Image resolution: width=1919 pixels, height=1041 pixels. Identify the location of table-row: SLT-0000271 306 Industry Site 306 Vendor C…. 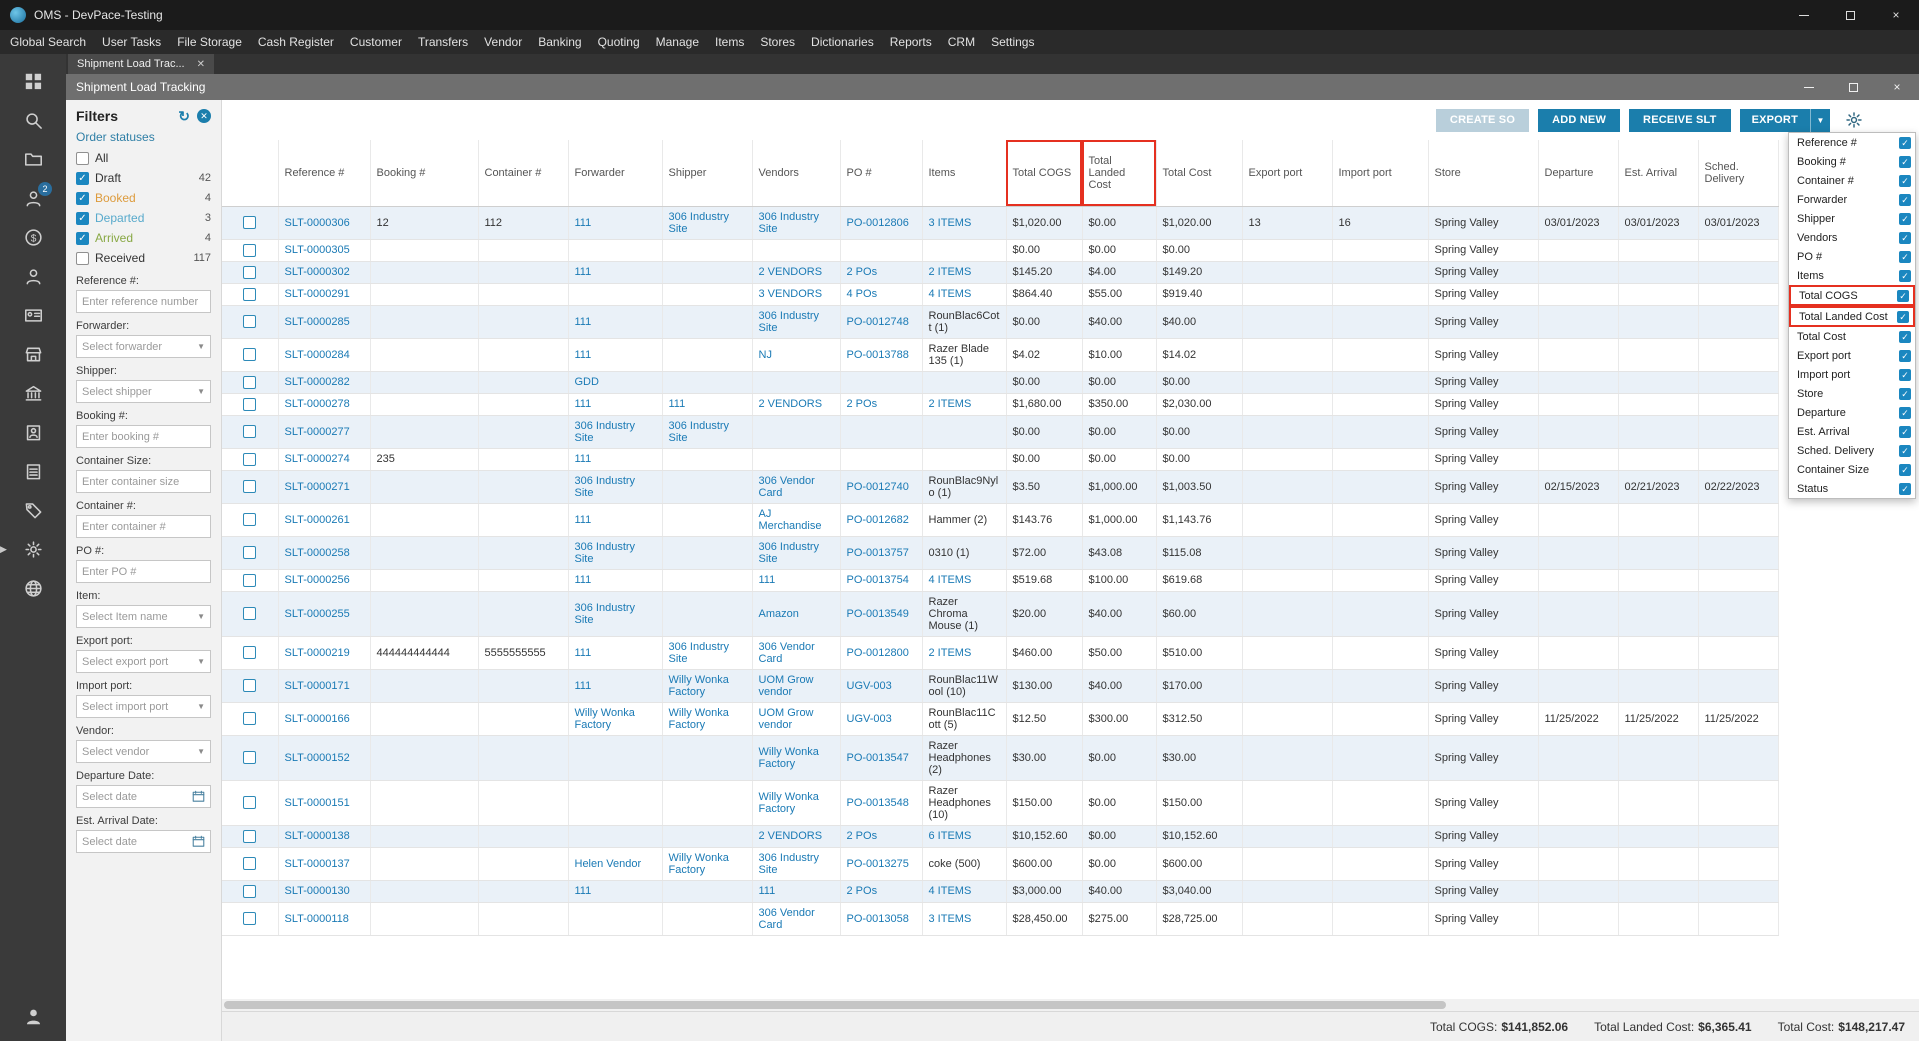
(1000, 487).